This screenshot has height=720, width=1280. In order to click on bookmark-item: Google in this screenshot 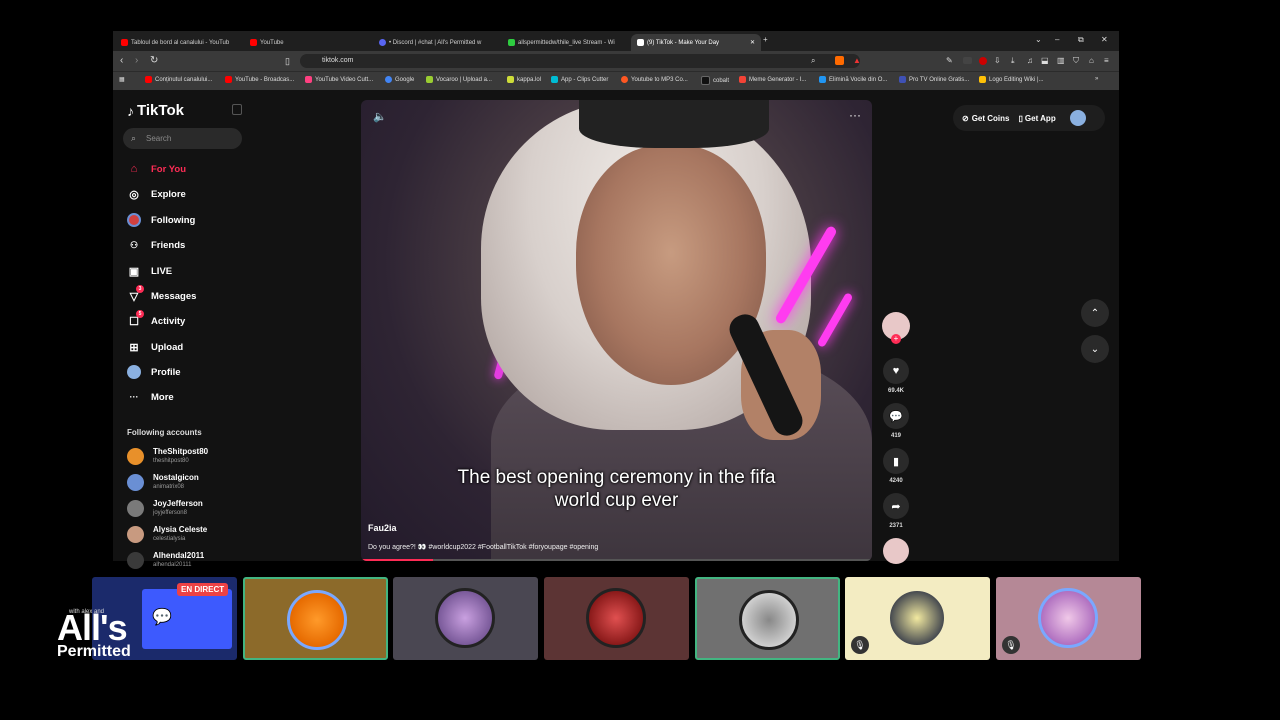, I will do `click(399, 79)`.